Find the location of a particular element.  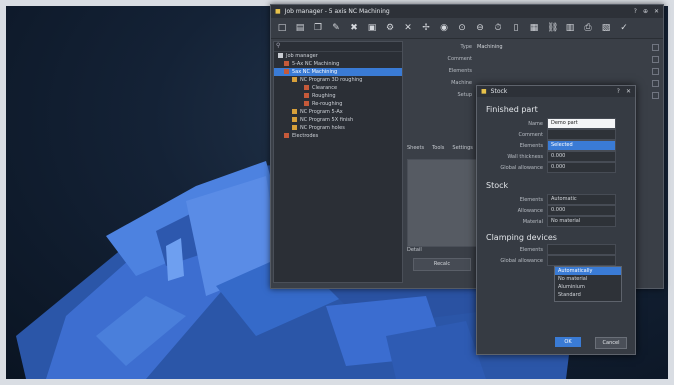

detail-tabs: Sheets Tools Settings is located at coordinates (440, 148).